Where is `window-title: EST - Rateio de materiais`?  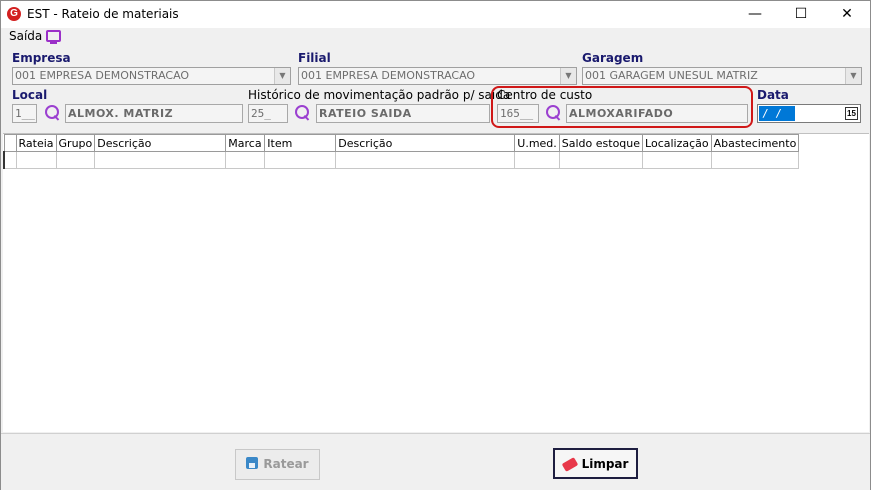
window-title: EST - Rateio de materiais is located at coordinates (103, 14).